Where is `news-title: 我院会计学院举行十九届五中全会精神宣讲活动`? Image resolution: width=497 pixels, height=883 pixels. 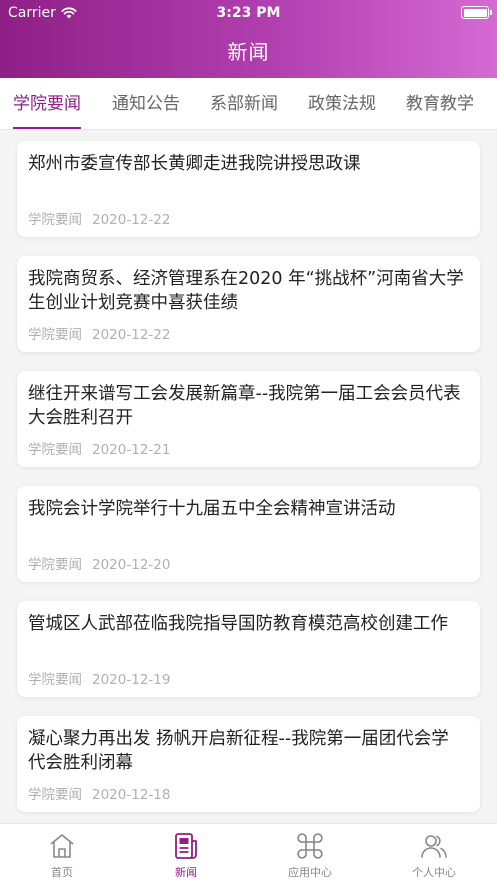 news-title: 我院会计学院举行十九届五中全会精神宣讲活动 is located at coordinates (212, 509).